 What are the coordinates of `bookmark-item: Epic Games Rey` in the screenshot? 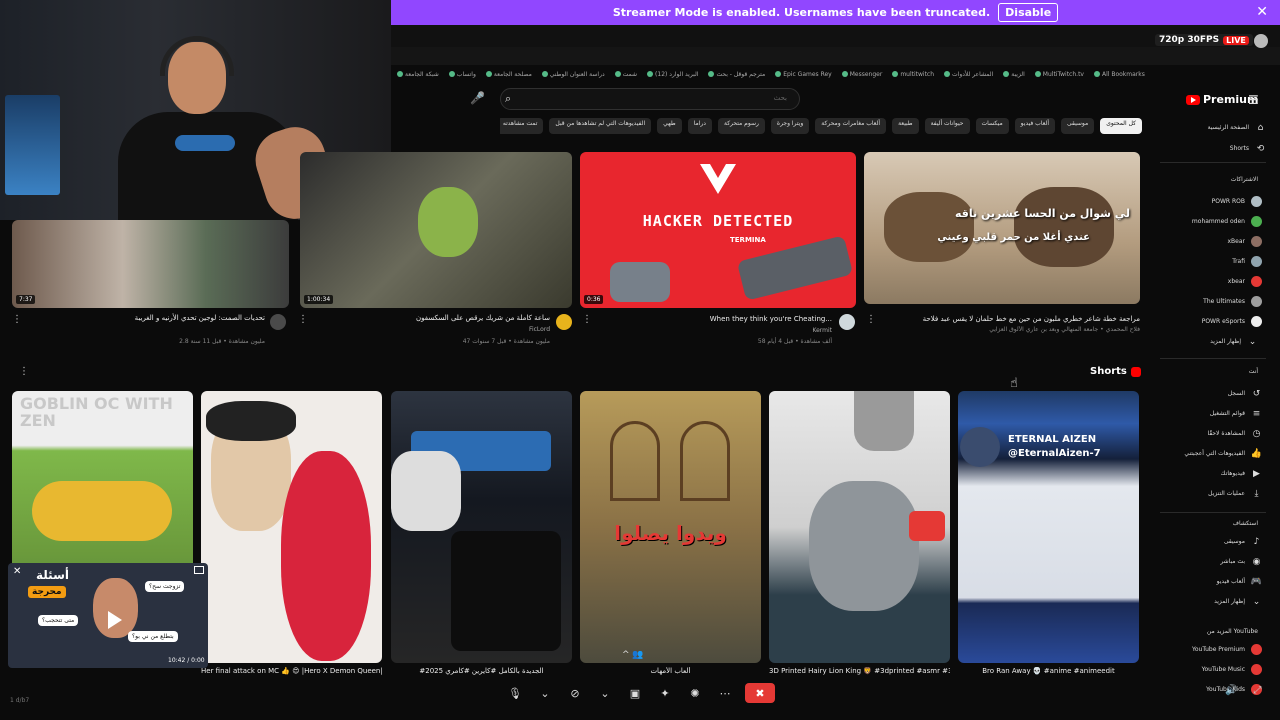 It's located at (803, 74).